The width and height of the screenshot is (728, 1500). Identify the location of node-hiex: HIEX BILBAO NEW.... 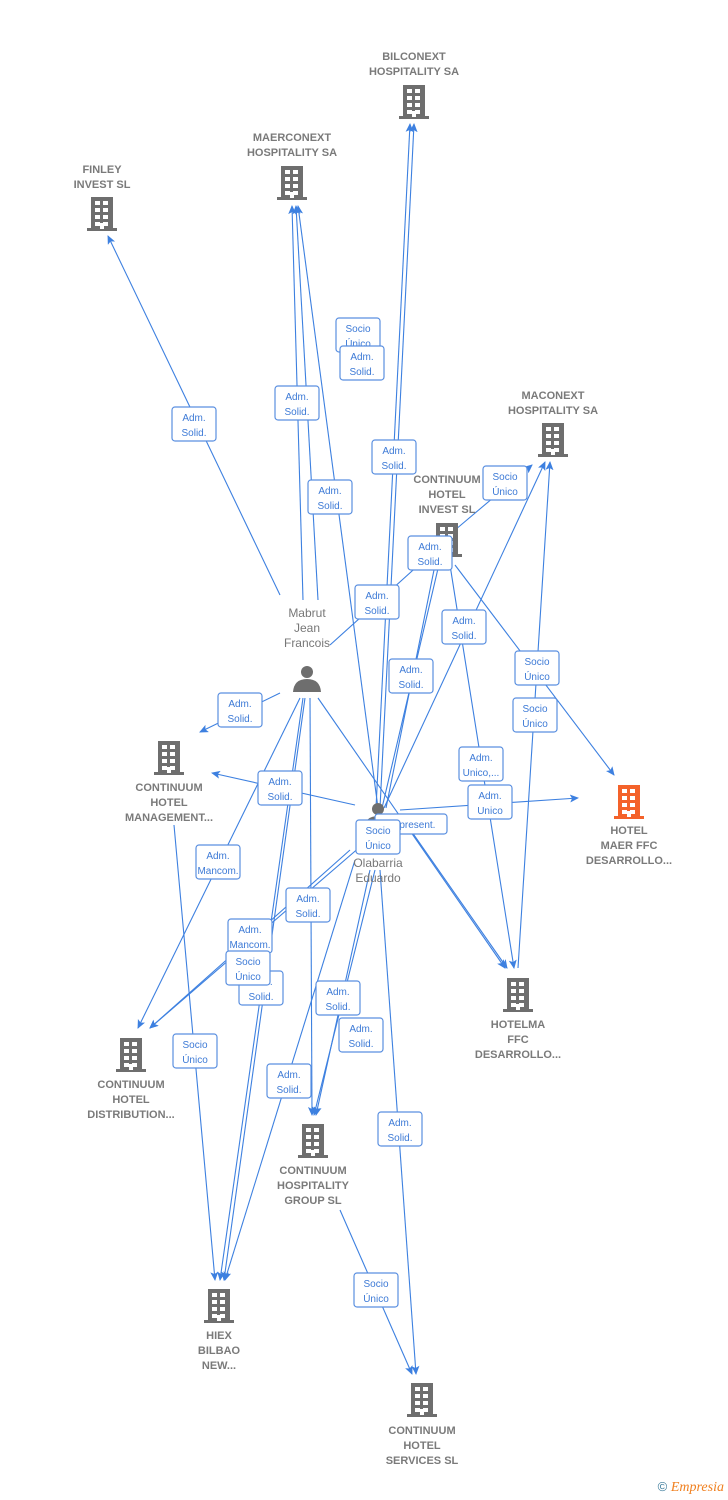
(219, 1330).